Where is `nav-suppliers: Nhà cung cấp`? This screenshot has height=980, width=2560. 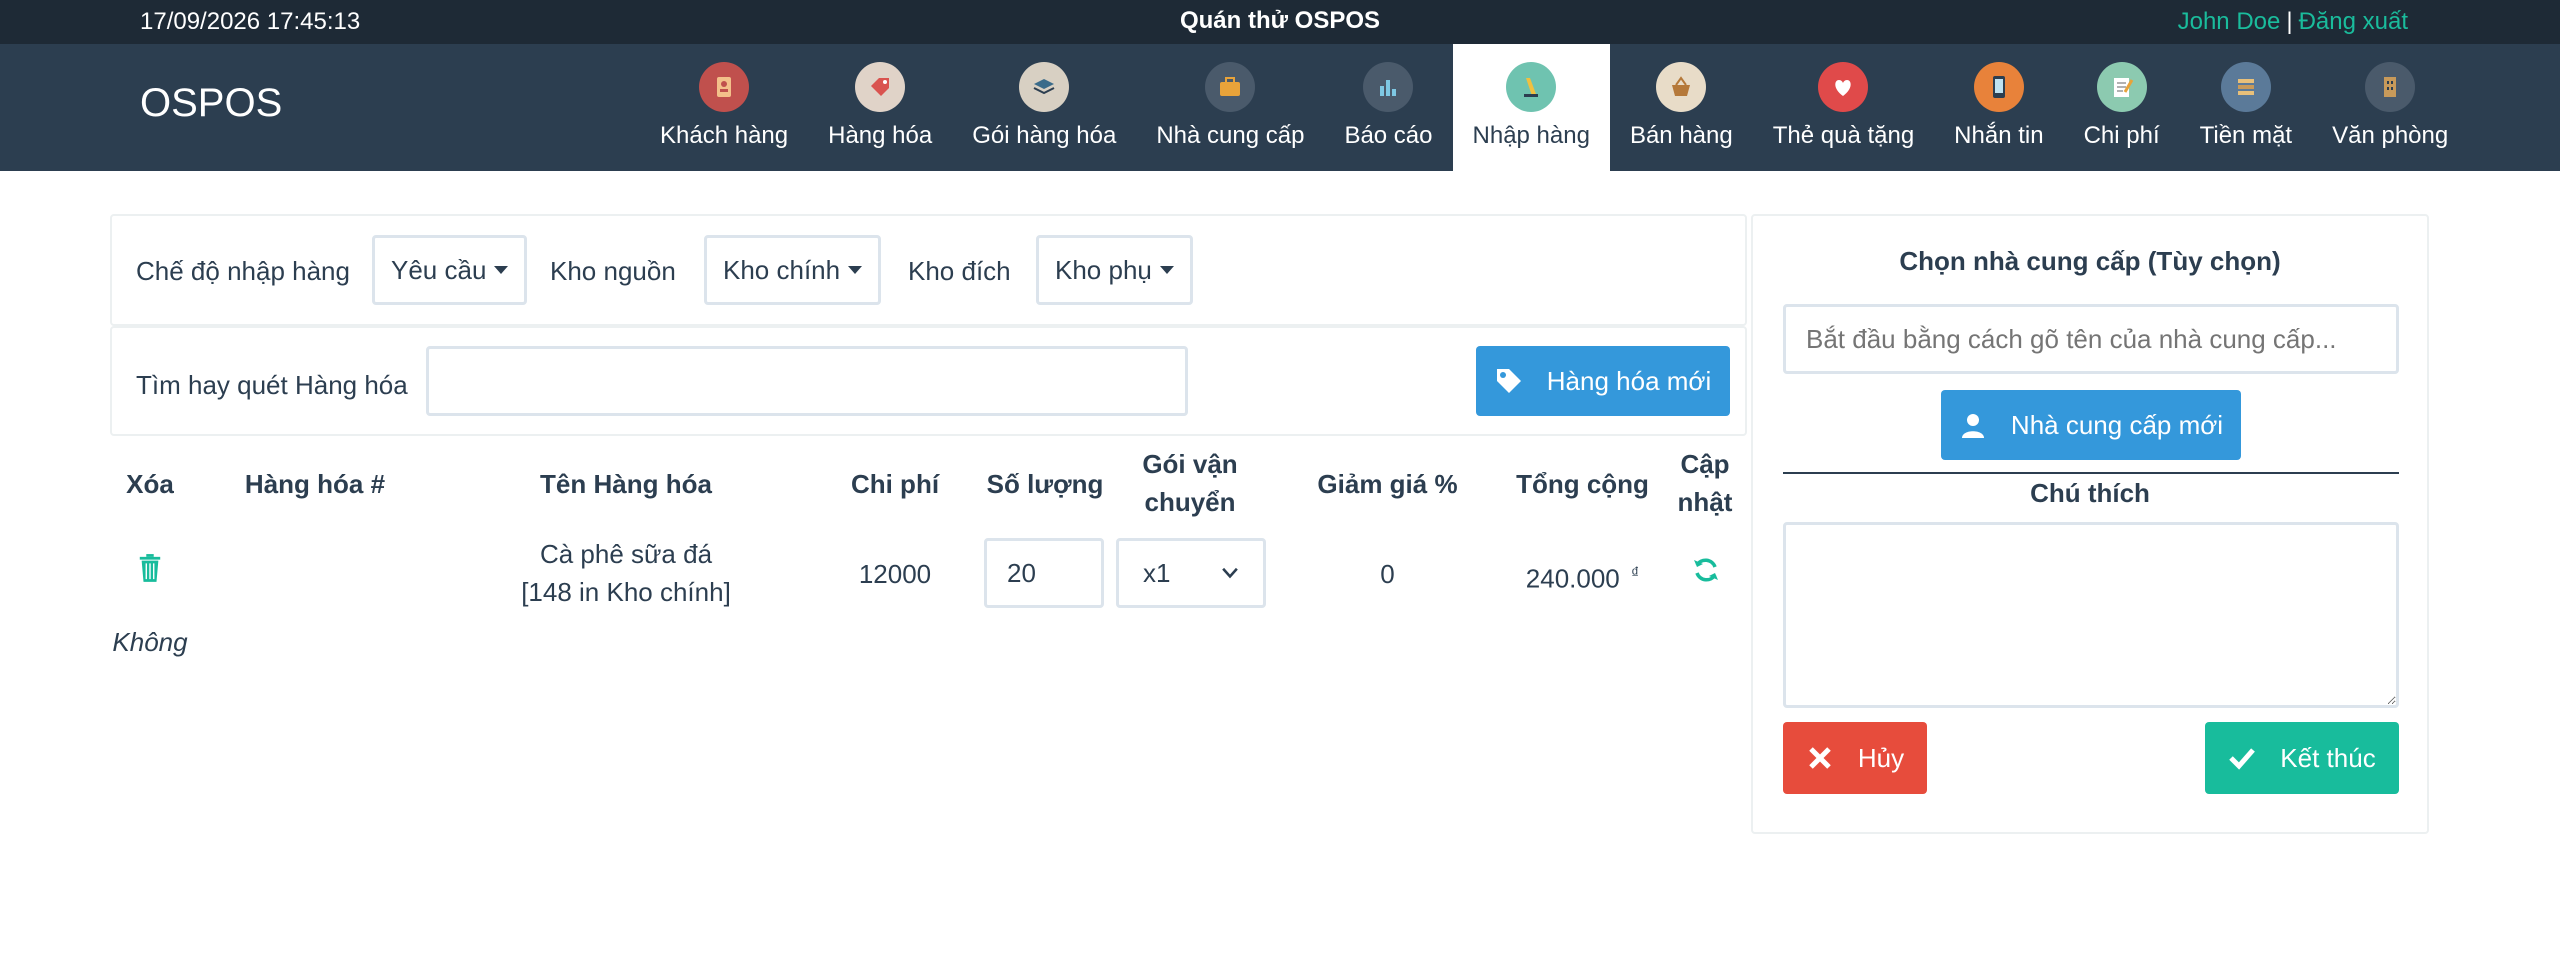
nav-suppliers: Nhà cung cấp is located at coordinates (1230, 107).